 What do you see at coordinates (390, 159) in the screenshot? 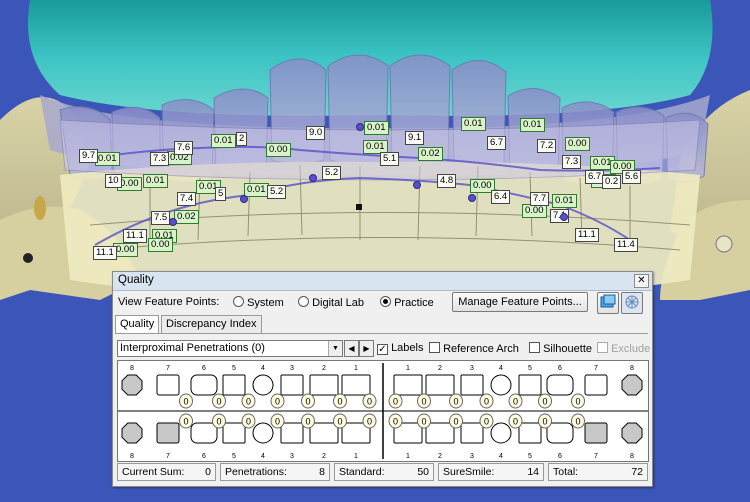
I see `scan-label: 5.1` at bounding box center [390, 159].